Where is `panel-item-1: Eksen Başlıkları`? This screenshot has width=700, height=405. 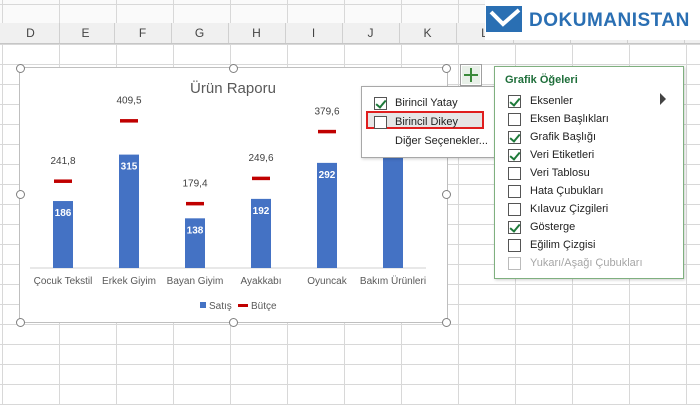
panel-item-1: Eksen Başlıkları is located at coordinates (589, 119).